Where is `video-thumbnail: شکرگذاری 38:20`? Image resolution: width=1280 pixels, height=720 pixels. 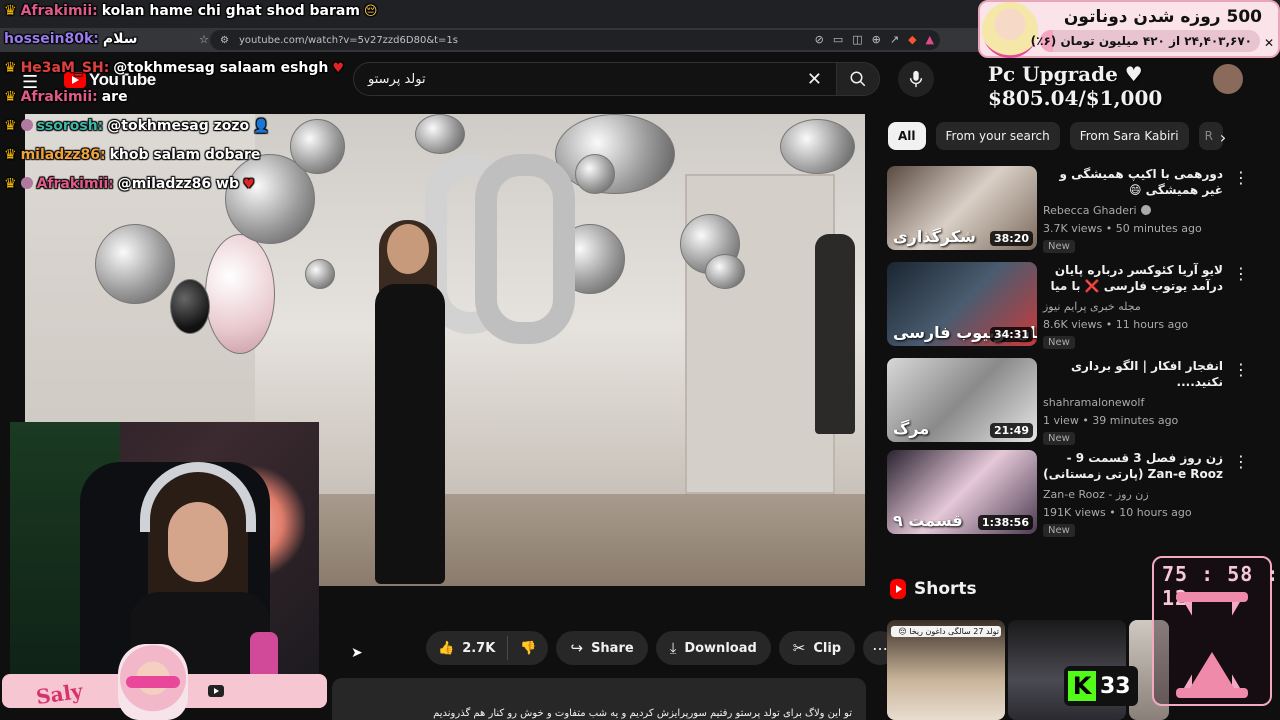
video-thumbnail: شکرگذاری 38:20 is located at coordinates (962, 208).